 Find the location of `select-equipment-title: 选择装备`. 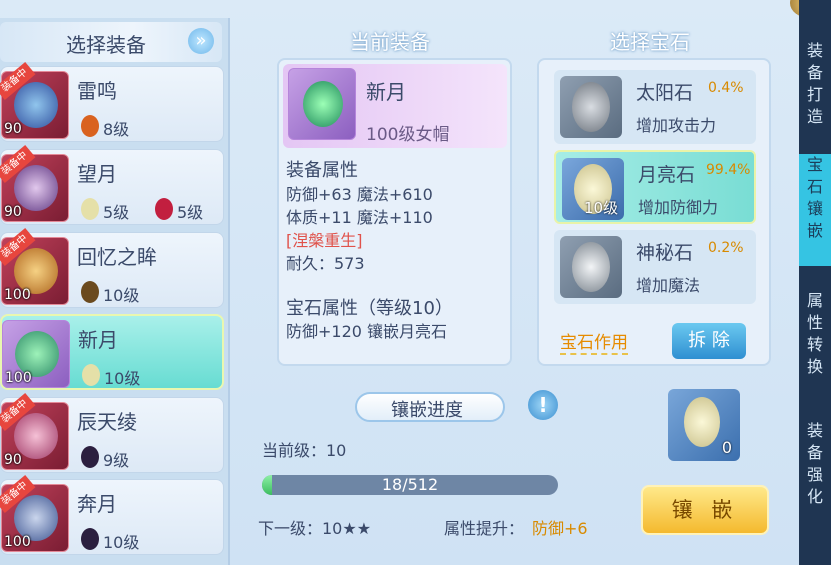

select-equipment-title: 选择装备 is located at coordinates (106, 45).